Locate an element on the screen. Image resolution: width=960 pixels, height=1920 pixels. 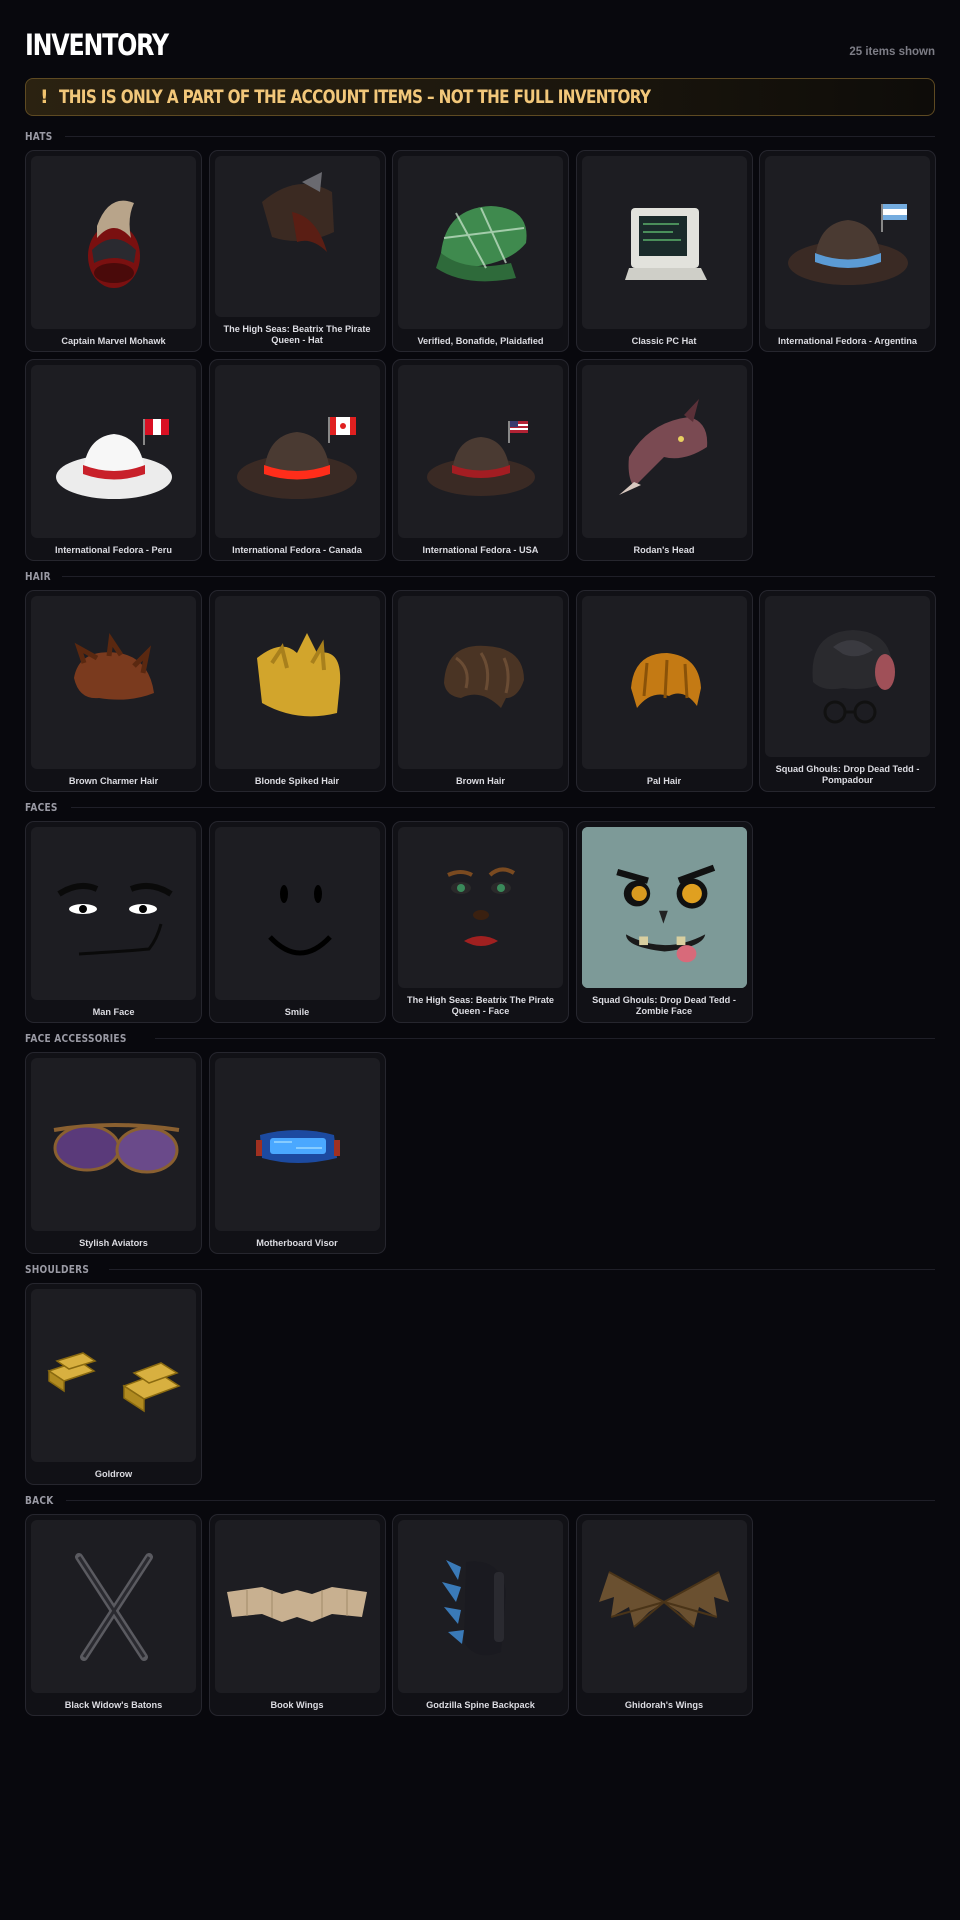
pirate-hat-icon is located at coordinates (298, 211).